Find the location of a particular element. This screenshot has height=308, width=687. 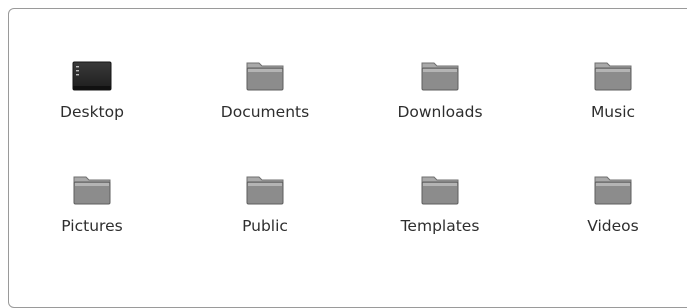

folder-item-templates: Templates is located at coordinates (440, 220).